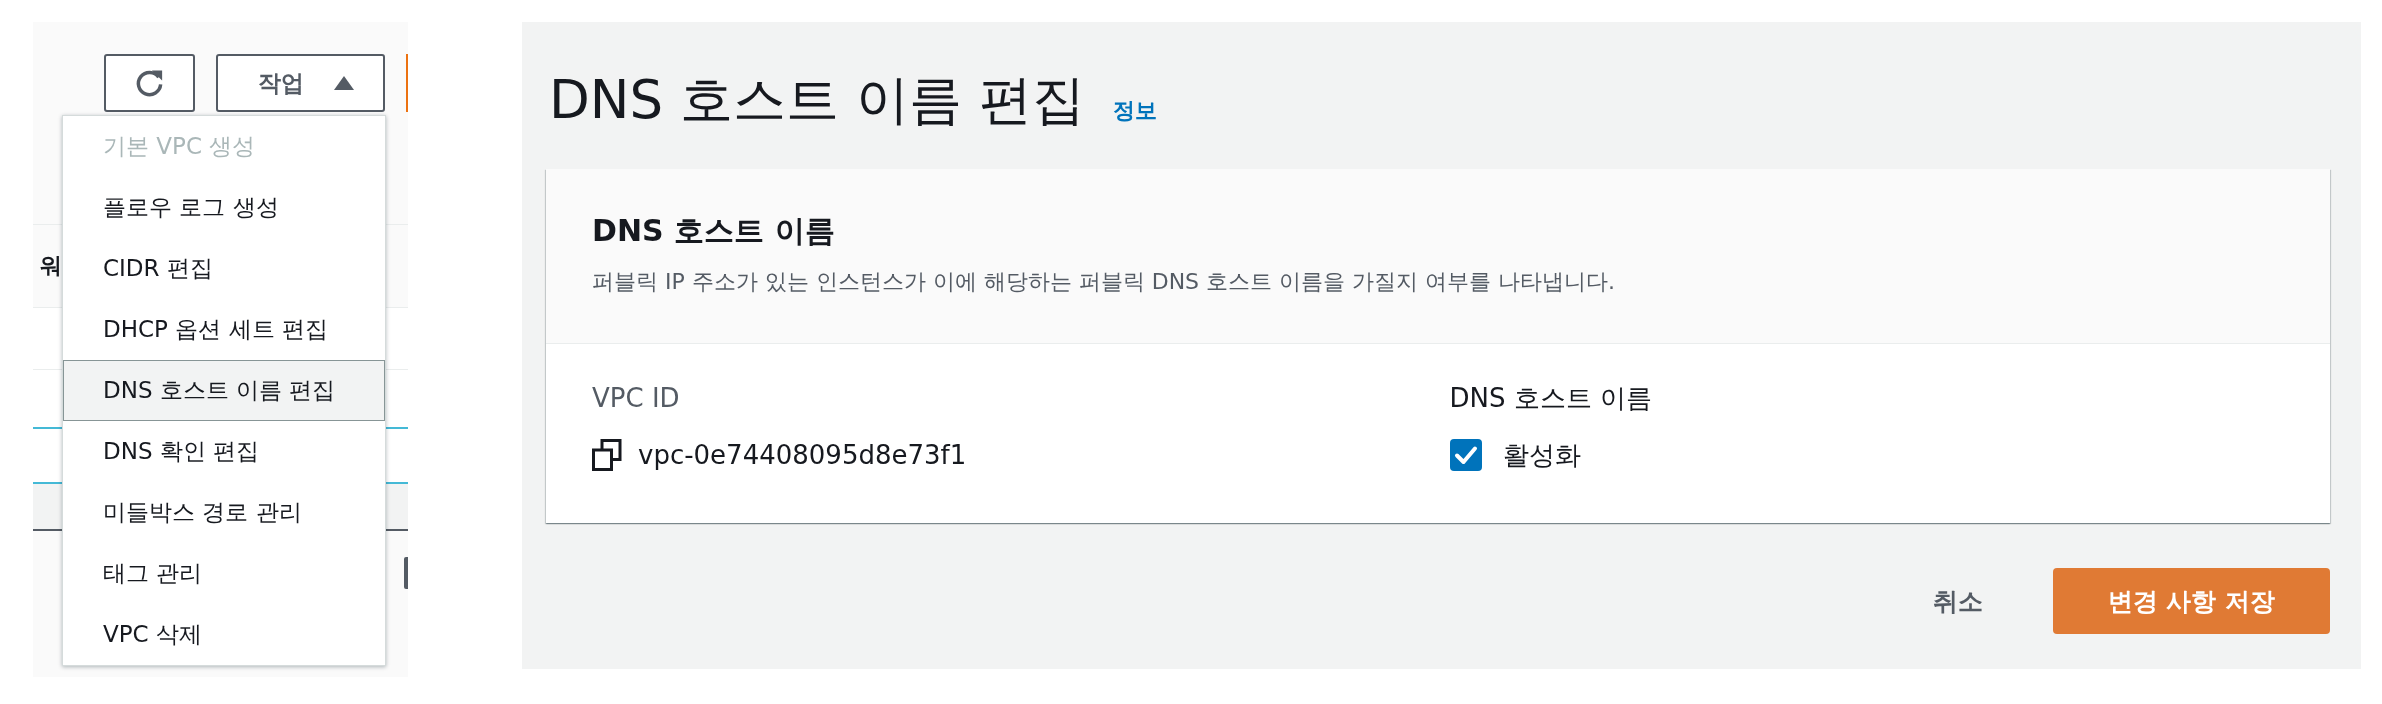 This screenshot has width=2382, height=704. What do you see at coordinates (1541, 455) in the screenshot?
I see `checkbox-label: 활성화` at bounding box center [1541, 455].